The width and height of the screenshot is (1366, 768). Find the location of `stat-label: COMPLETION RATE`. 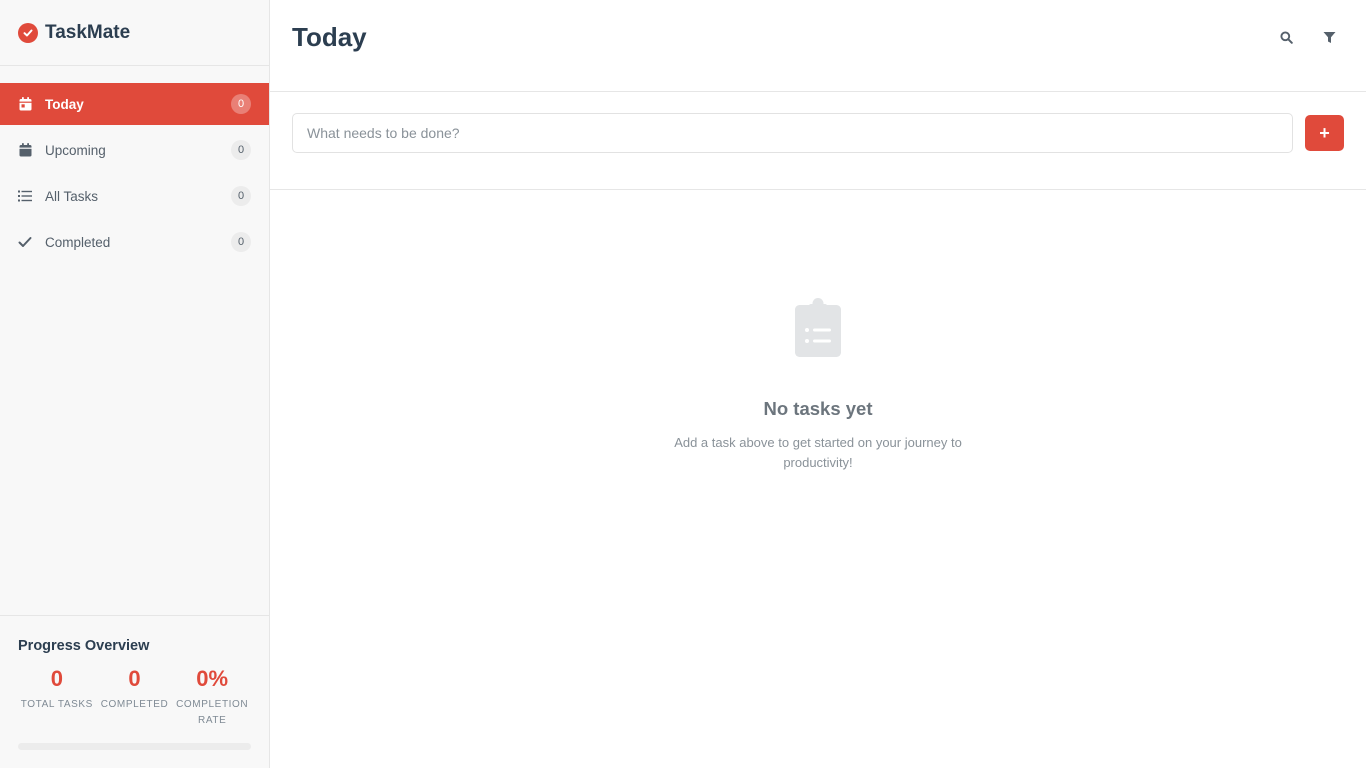

stat-label: COMPLETION RATE is located at coordinates (212, 712).